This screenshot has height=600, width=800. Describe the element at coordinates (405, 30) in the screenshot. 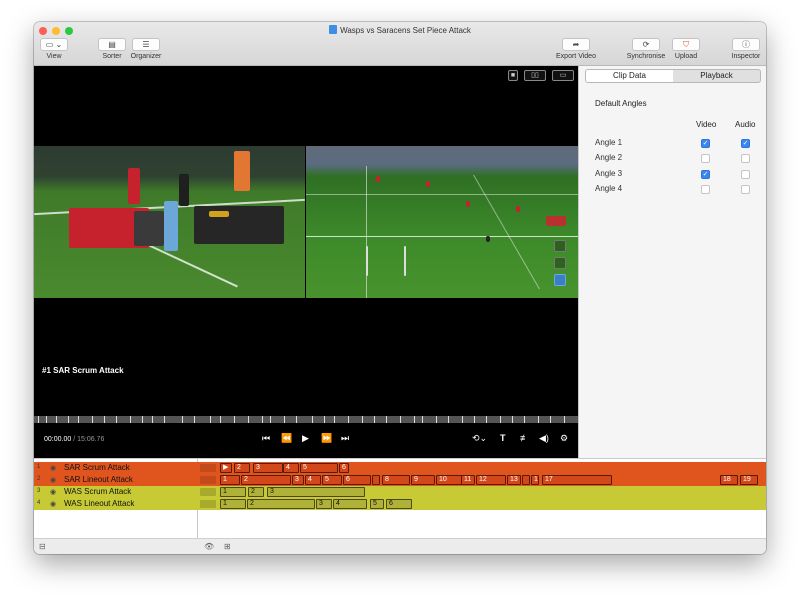

I see `window-title: Wasps vs Saracens Set Piece Attack` at that location.